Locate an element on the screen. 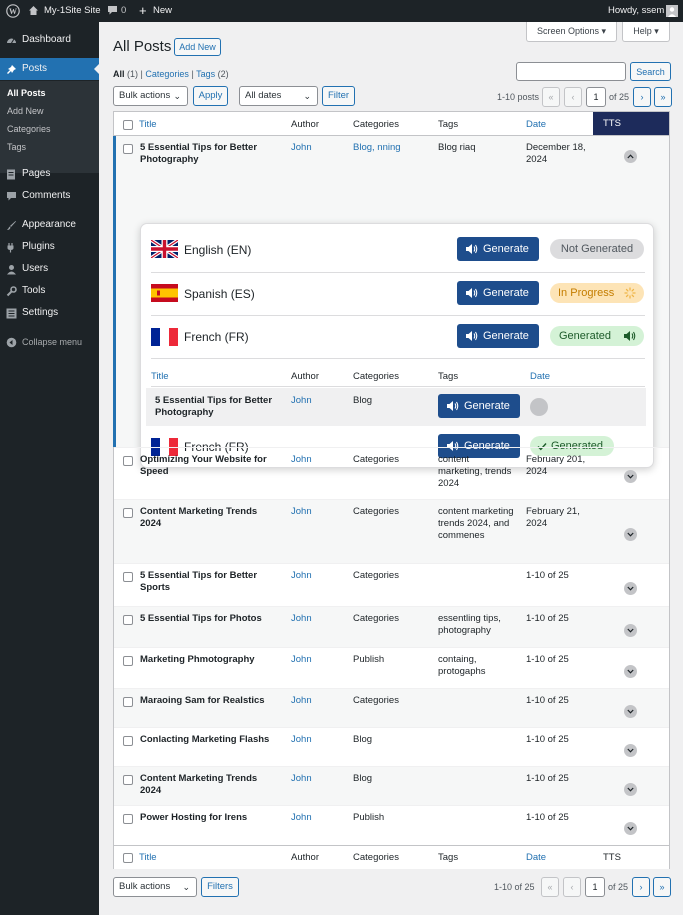 The width and height of the screenshot is (683, 915). submenu-categories: Categories is located at coordinates (29, 129).